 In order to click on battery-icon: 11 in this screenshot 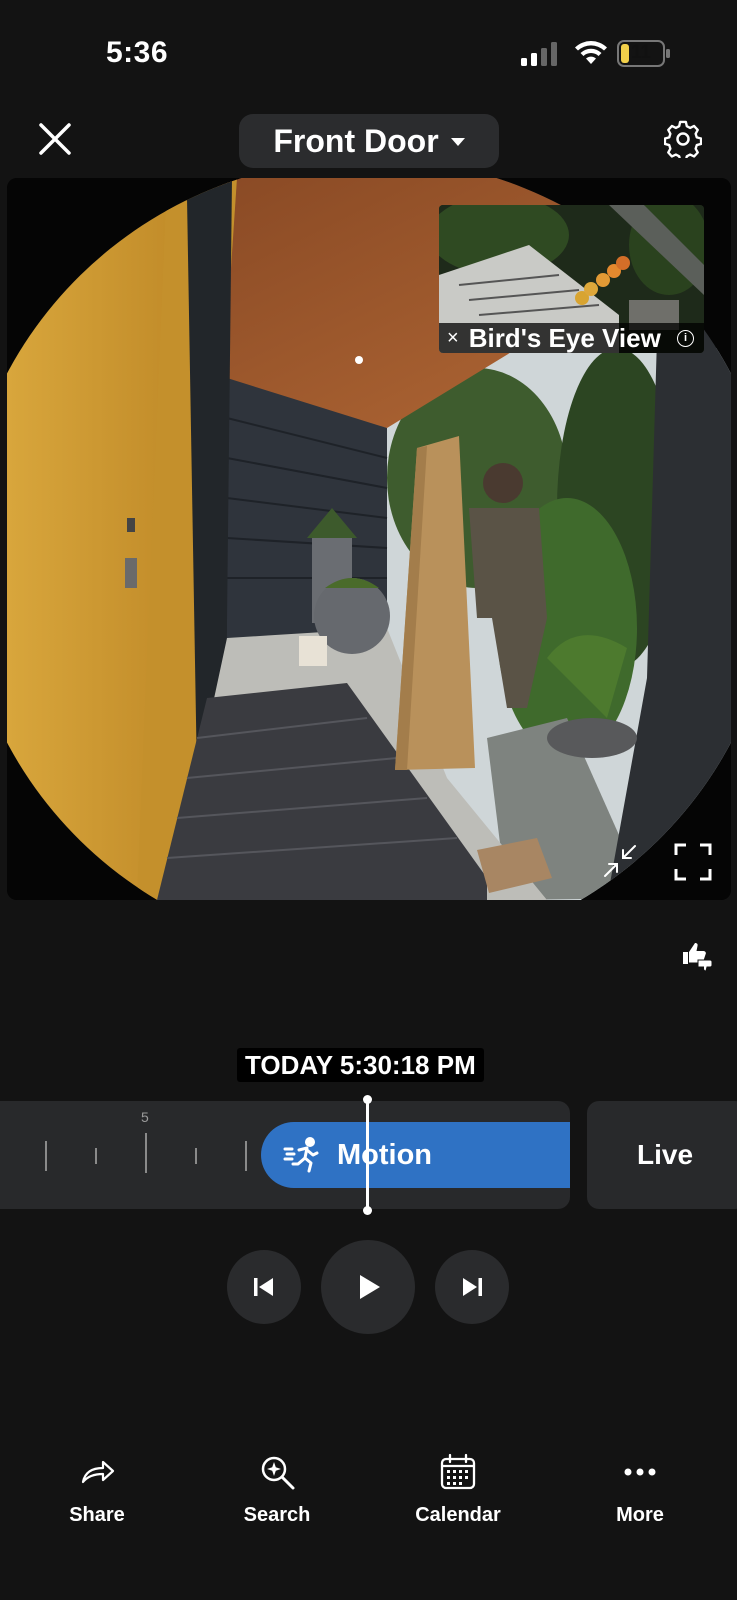, I will do `click(644, 53)`.